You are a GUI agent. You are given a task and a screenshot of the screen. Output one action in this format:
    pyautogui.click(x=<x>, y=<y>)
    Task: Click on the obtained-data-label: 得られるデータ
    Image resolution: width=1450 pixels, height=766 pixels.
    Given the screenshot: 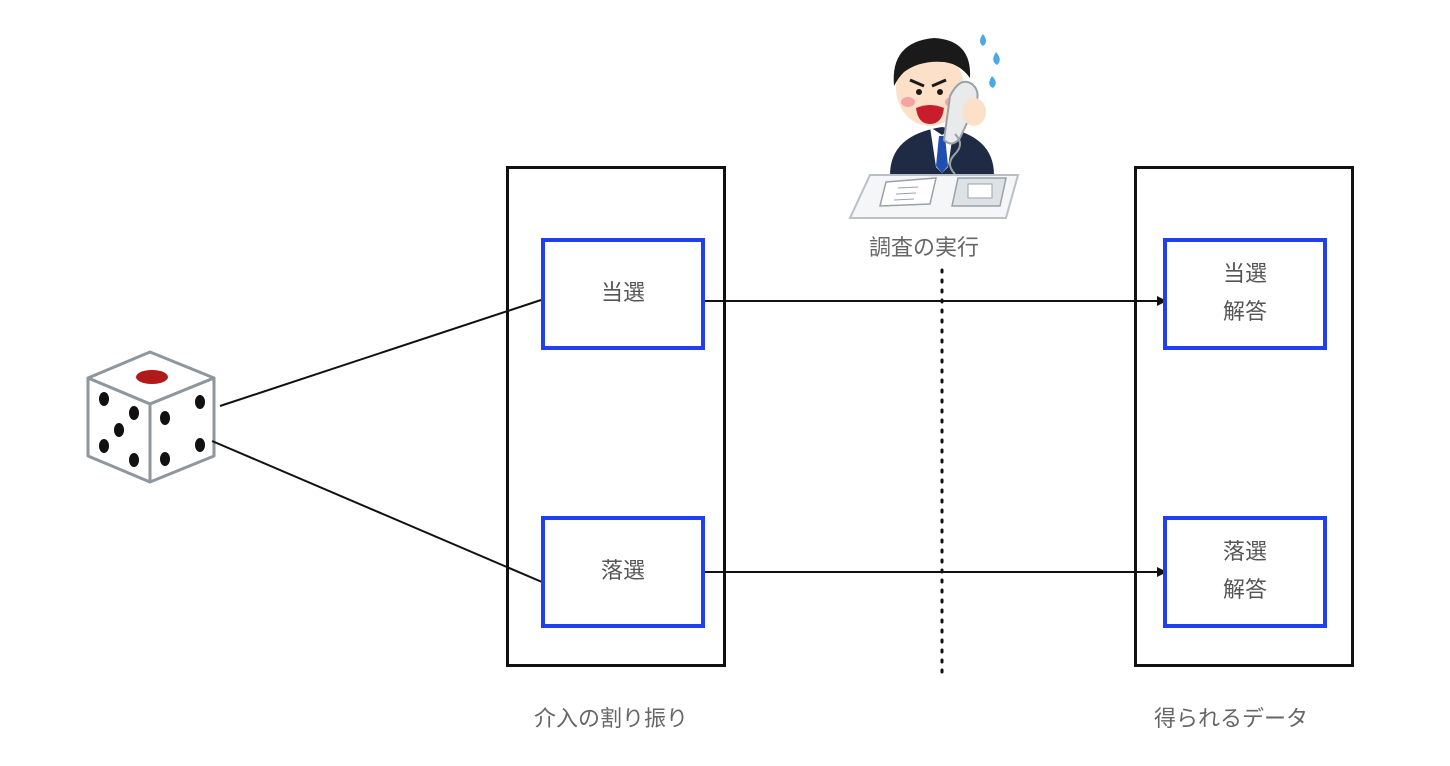 What is the action you would take?
    pyautogui.click(x=1231, y=719)
    